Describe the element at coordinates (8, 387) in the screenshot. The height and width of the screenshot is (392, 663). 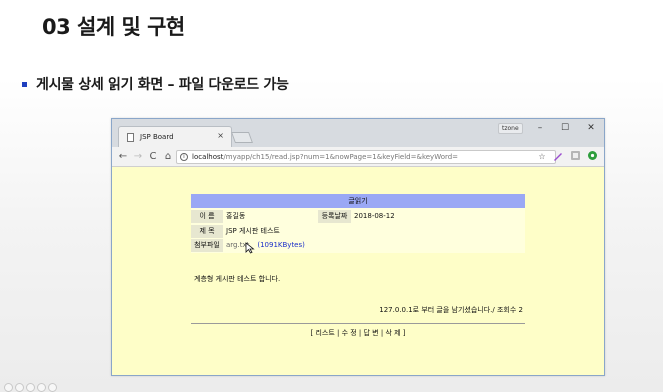
I see `nav-prev-icon` at that location.